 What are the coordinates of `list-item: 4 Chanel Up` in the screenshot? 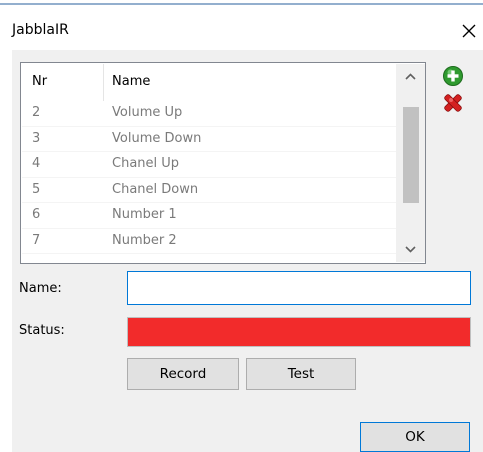 It's located at (209, 165).